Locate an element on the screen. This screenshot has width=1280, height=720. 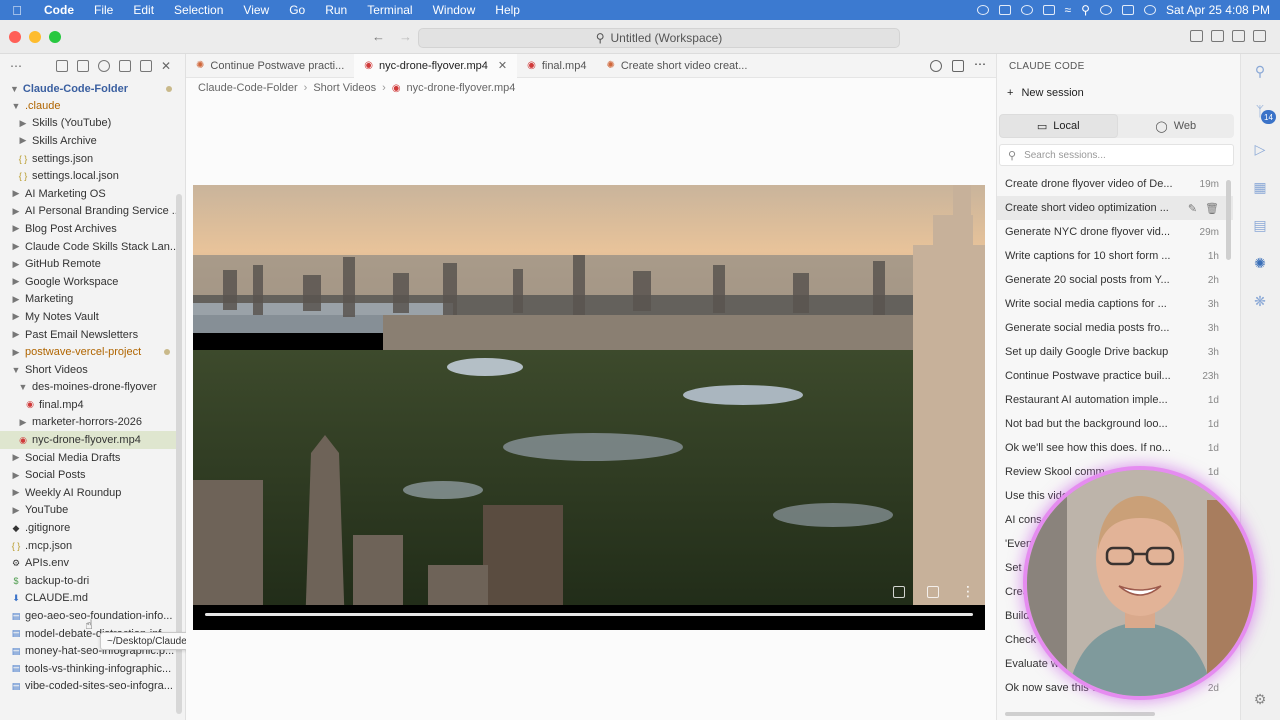
tree-folder: ▶ Past Email Newsletters is located at coordinates (89, 335).